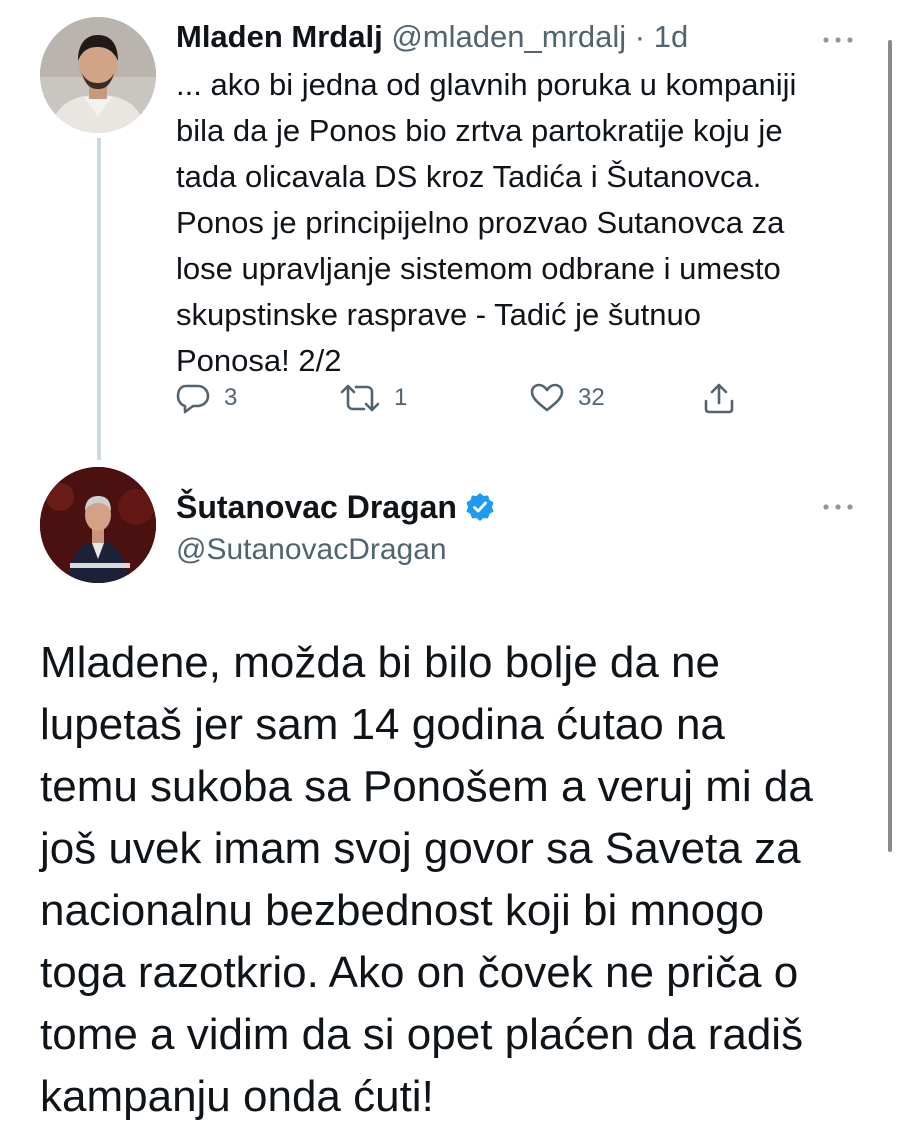 This screenshot has height=1146, width=900. I want to click on tweet-text-line: nacionalnu bezbednost koji bi mnogo, so click(402, 910).